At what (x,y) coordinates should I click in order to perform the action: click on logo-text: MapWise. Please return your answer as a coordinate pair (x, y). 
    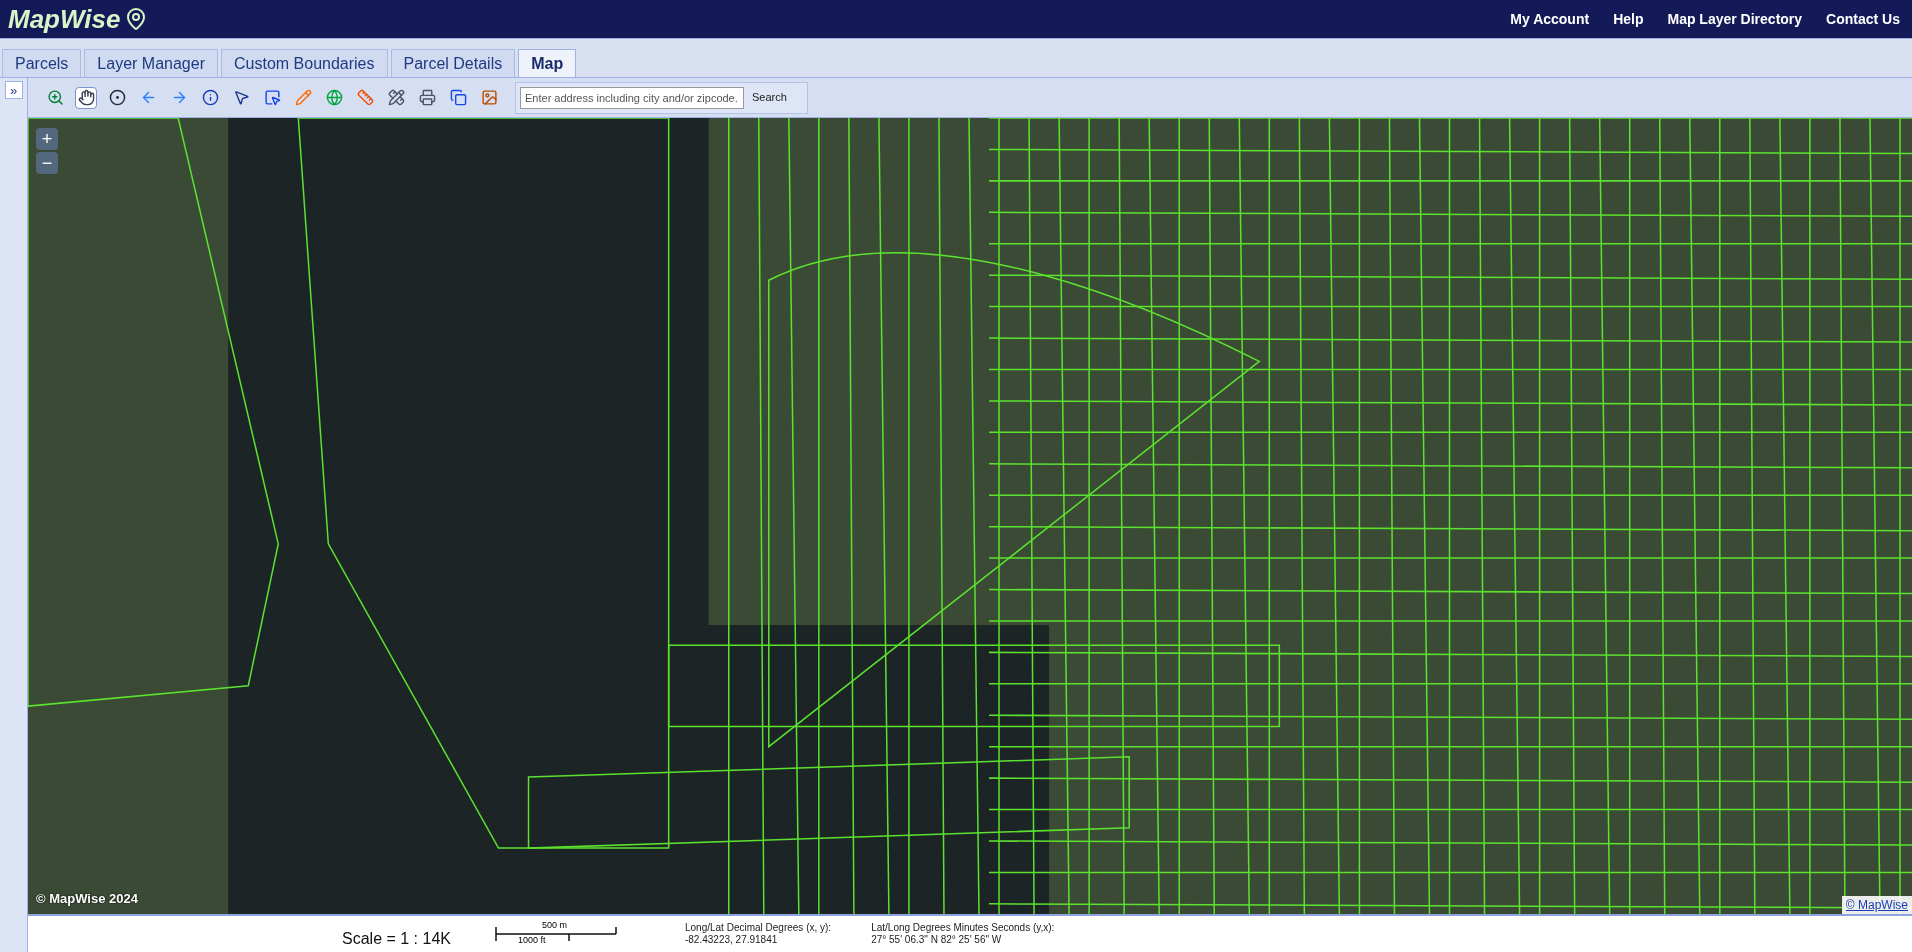
    Looking at the image, I should click on (64, 19).